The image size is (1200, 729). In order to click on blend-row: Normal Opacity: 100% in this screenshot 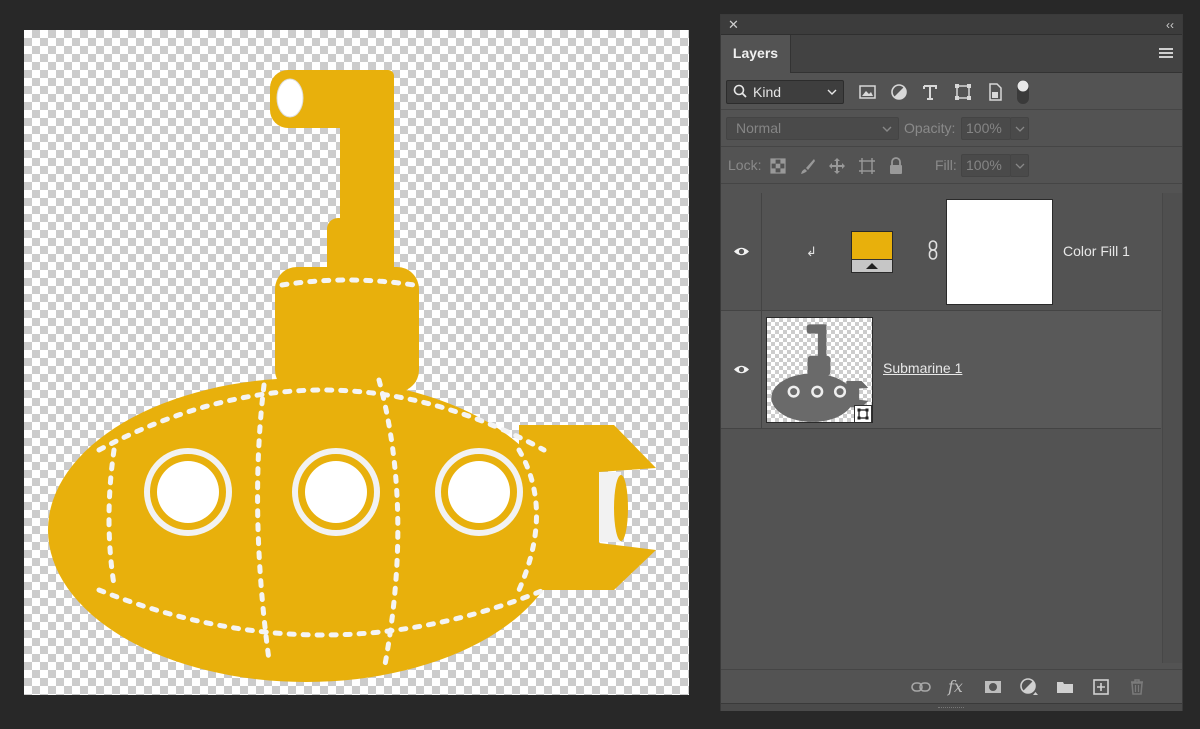, I will do `click(951, 128)`.